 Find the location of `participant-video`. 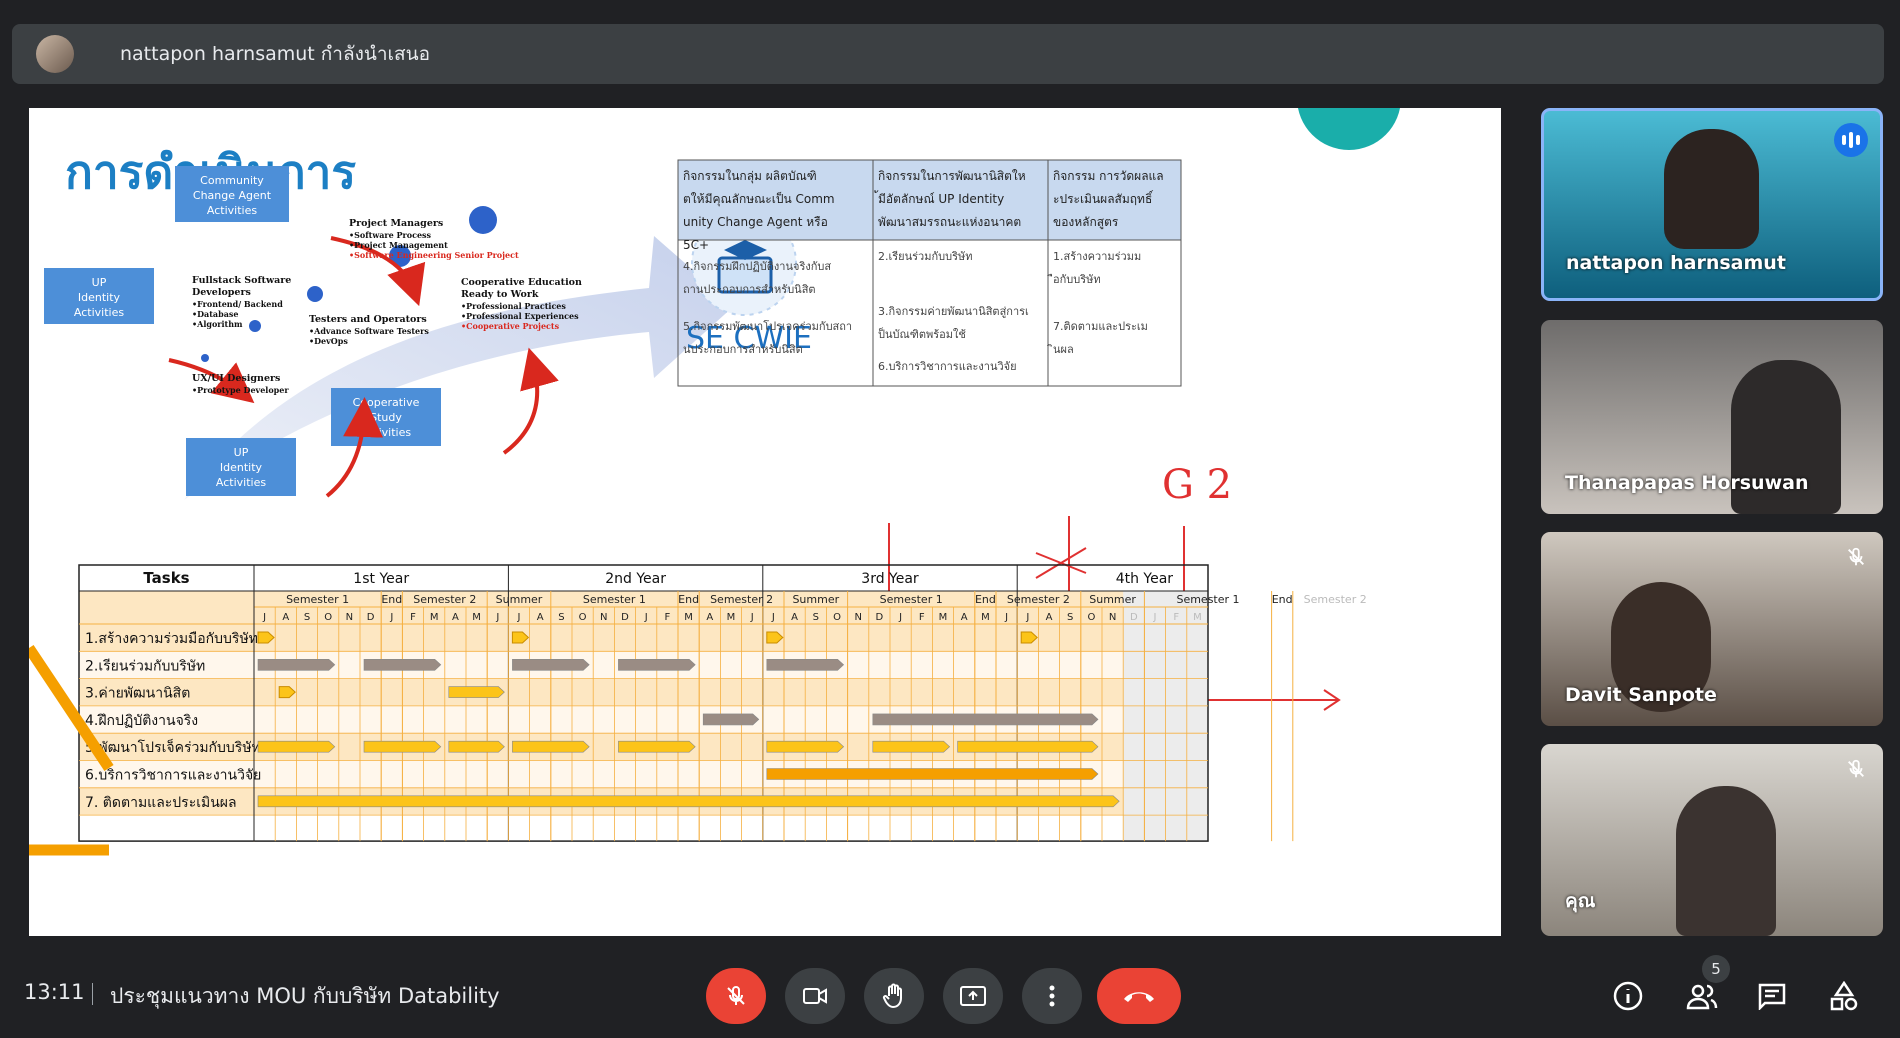

participant-video is located at coordinates (1726, 861).